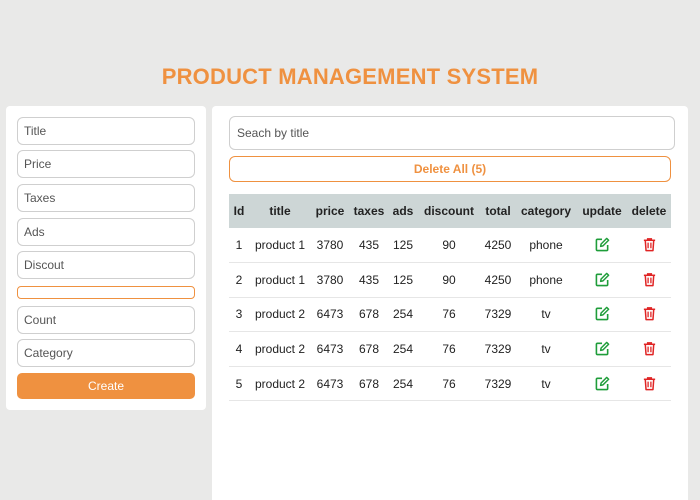  What do you see at coordinates (106, 320) in the screenshot?
I see `count-input` at bounding box center [106, 320].